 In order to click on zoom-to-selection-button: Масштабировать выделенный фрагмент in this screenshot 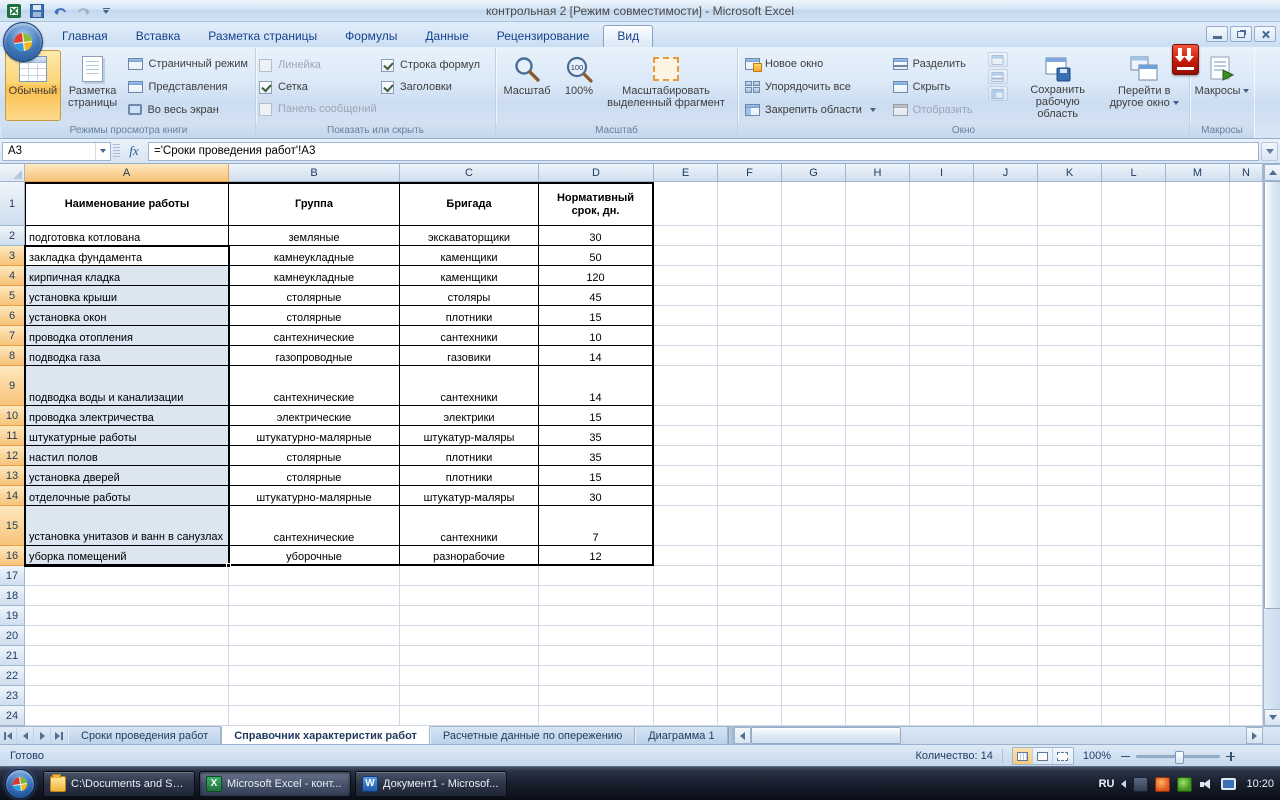, I will do `click(666, 85)`.